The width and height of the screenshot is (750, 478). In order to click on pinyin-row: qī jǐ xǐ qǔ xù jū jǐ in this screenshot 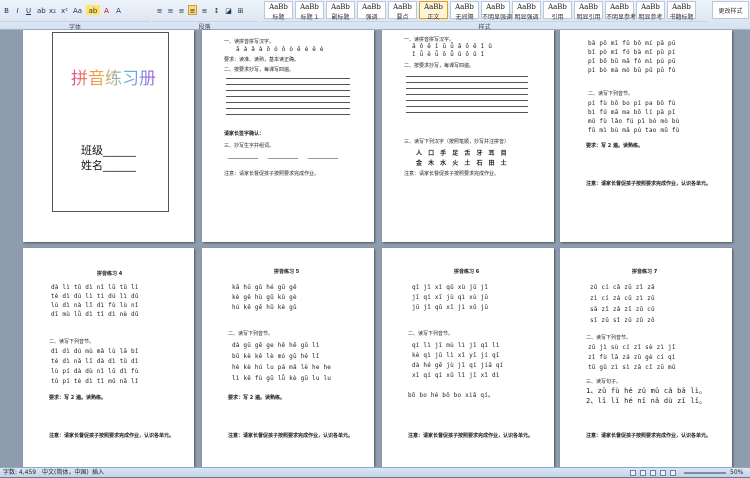, I will do `click(450, 287)`.